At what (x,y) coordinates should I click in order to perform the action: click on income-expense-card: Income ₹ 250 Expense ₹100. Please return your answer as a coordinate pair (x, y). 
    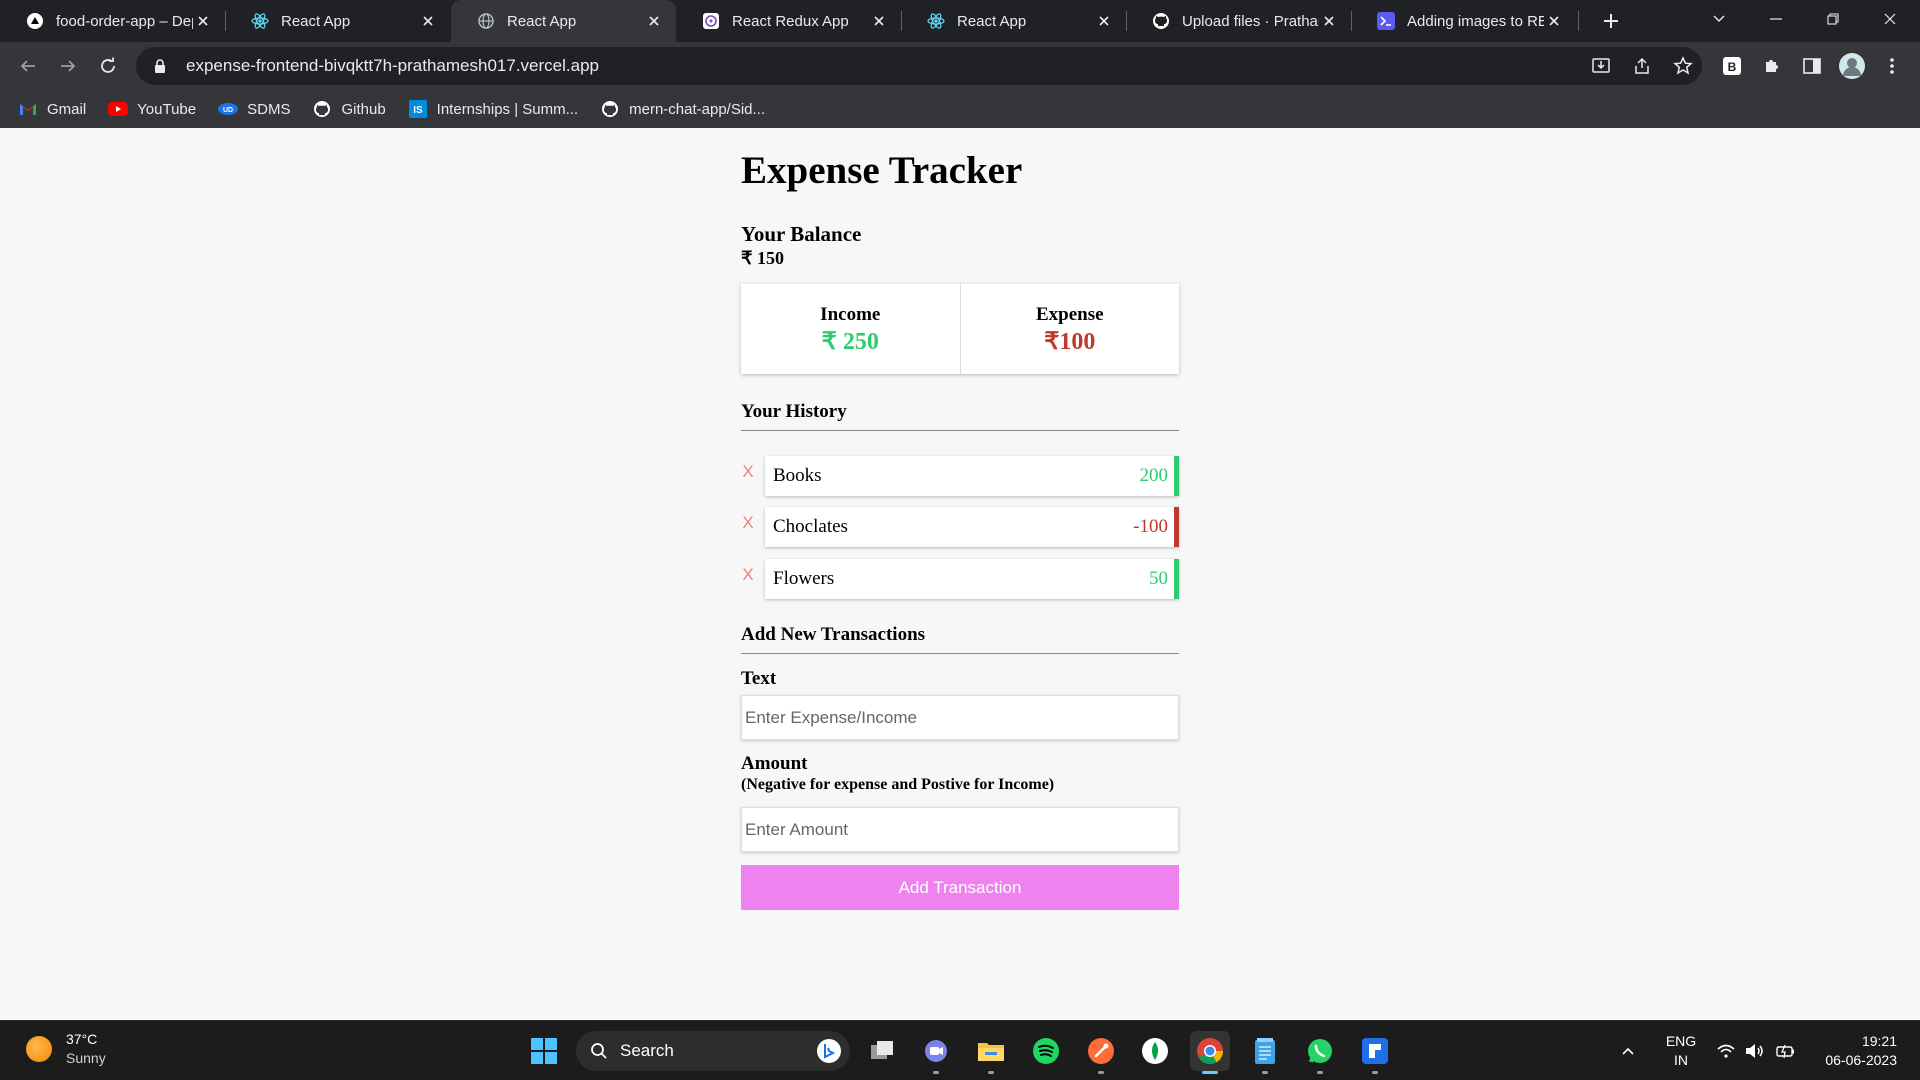
    Looking at the image, I should click on (960, 329).